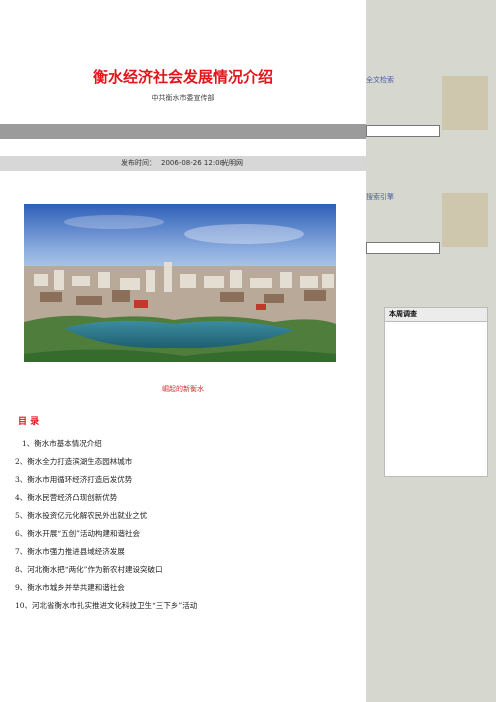 This screenshot has height=702, width=496. Describe the element at coordinates (193, 163) in the screenshot. I see `published-time: 2006-08-26 12:08` at that location.